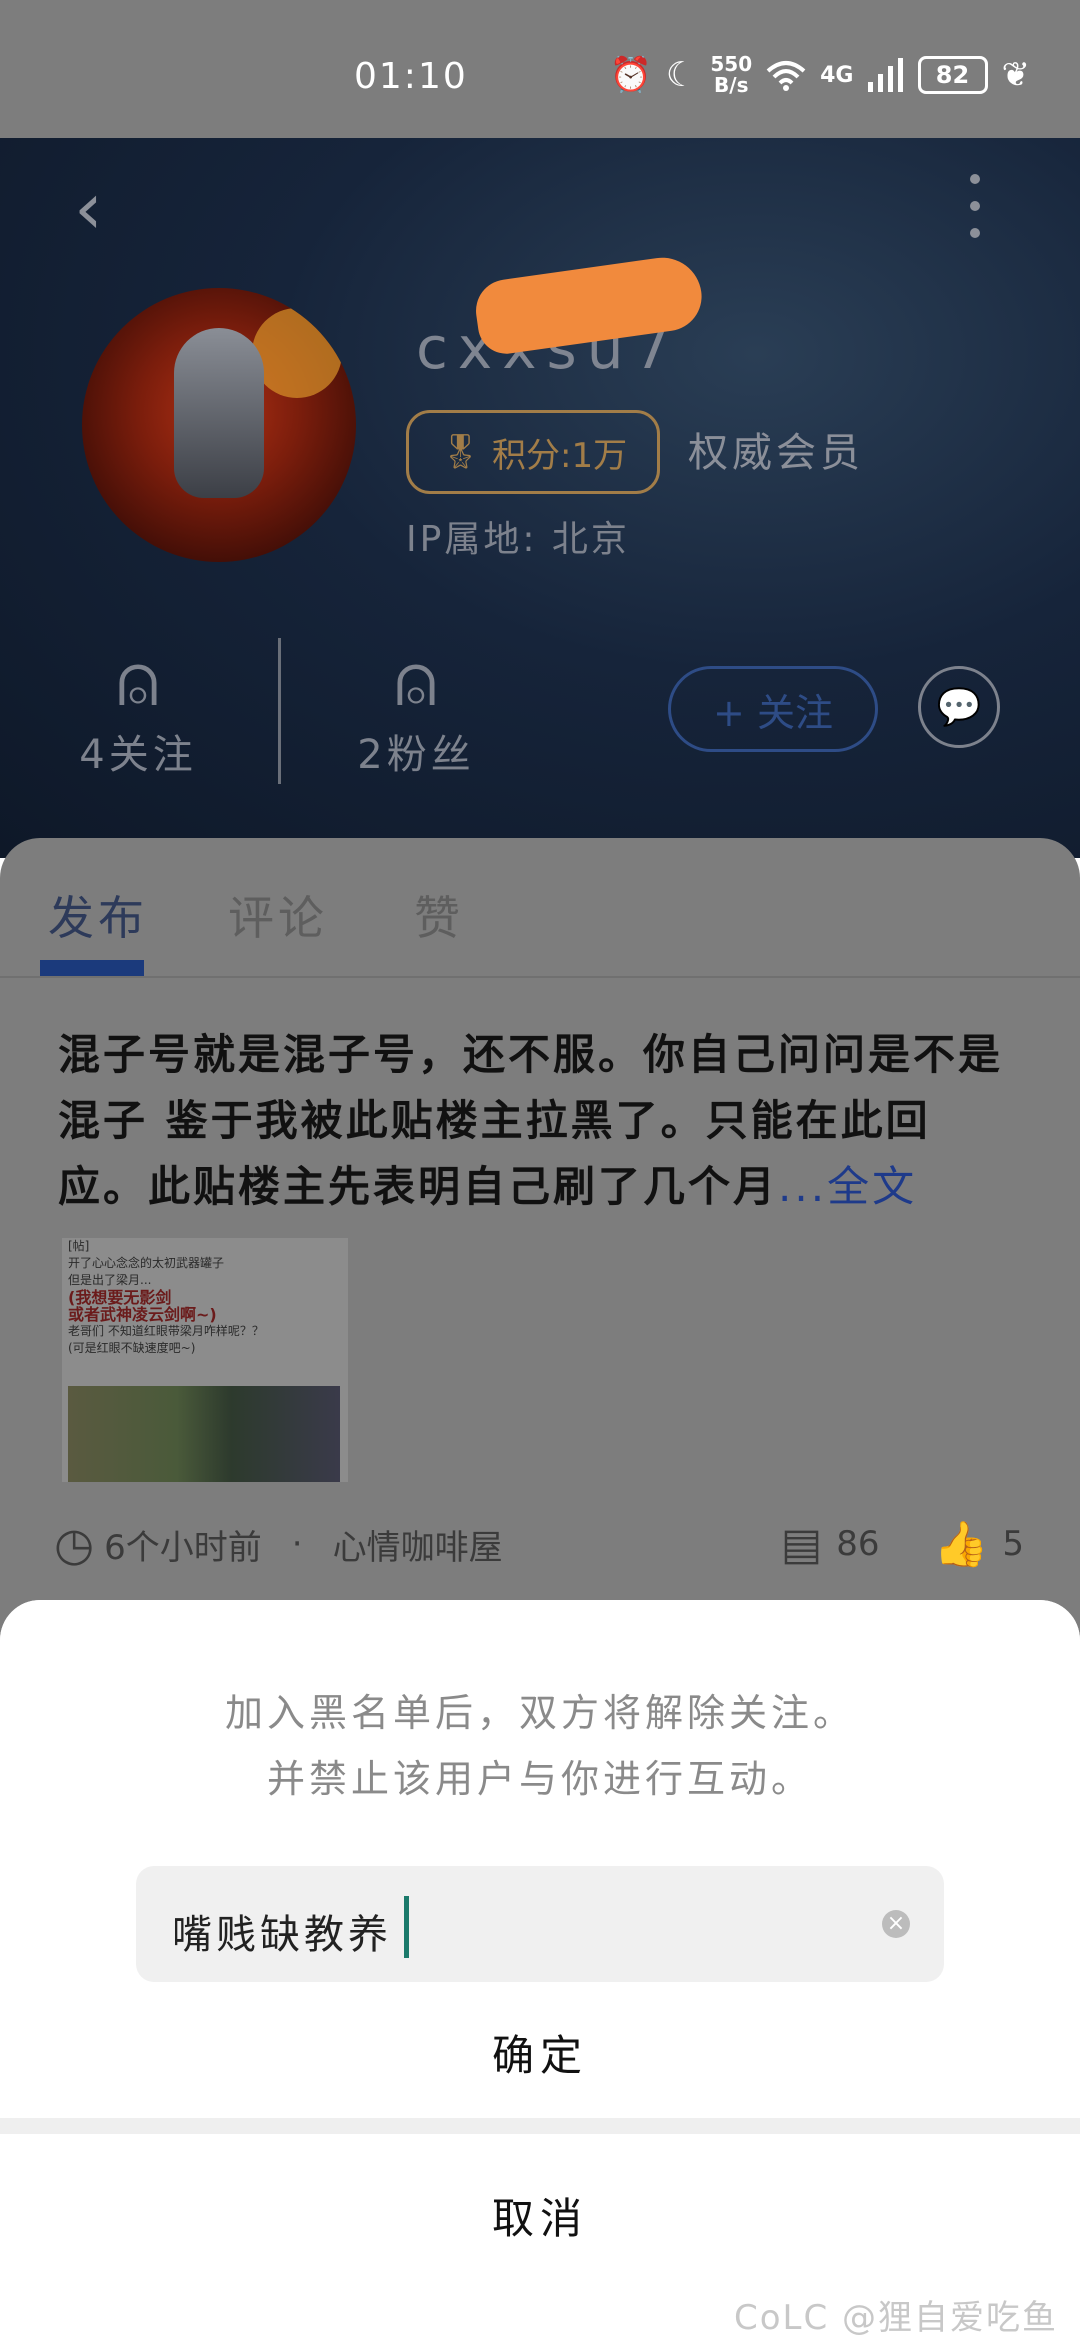  What do you see at coordinates (439, 915) in the screenshot?
I see `tab-likes: 赞` at bounding box center [439, 915].